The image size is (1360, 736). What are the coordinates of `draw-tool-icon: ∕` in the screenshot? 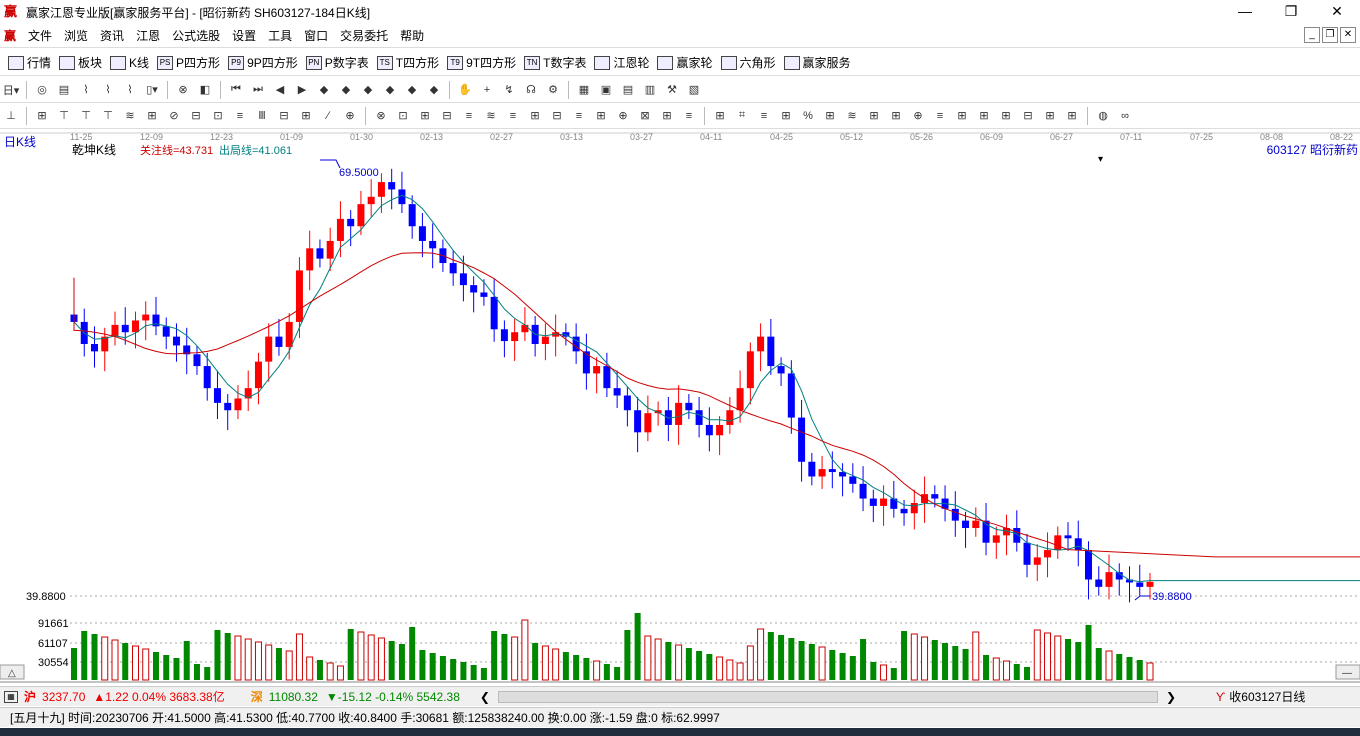 It's located at (328, 116).